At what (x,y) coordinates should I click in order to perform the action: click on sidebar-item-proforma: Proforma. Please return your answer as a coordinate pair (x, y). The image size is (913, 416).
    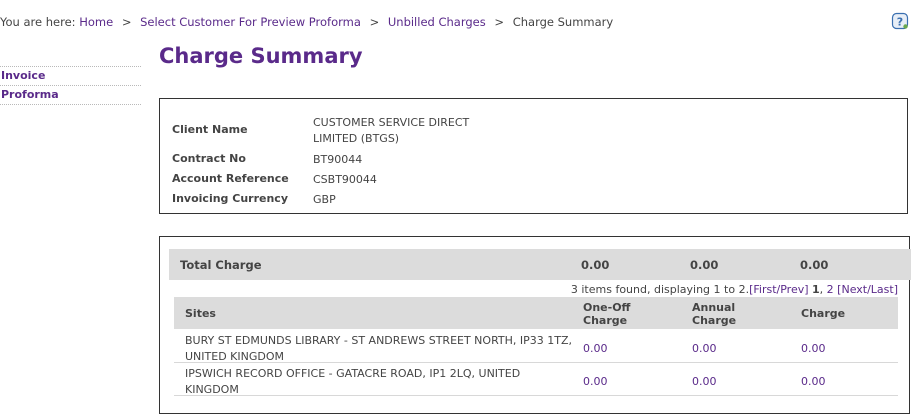
    Looking at the image, I should click on (70, 95).